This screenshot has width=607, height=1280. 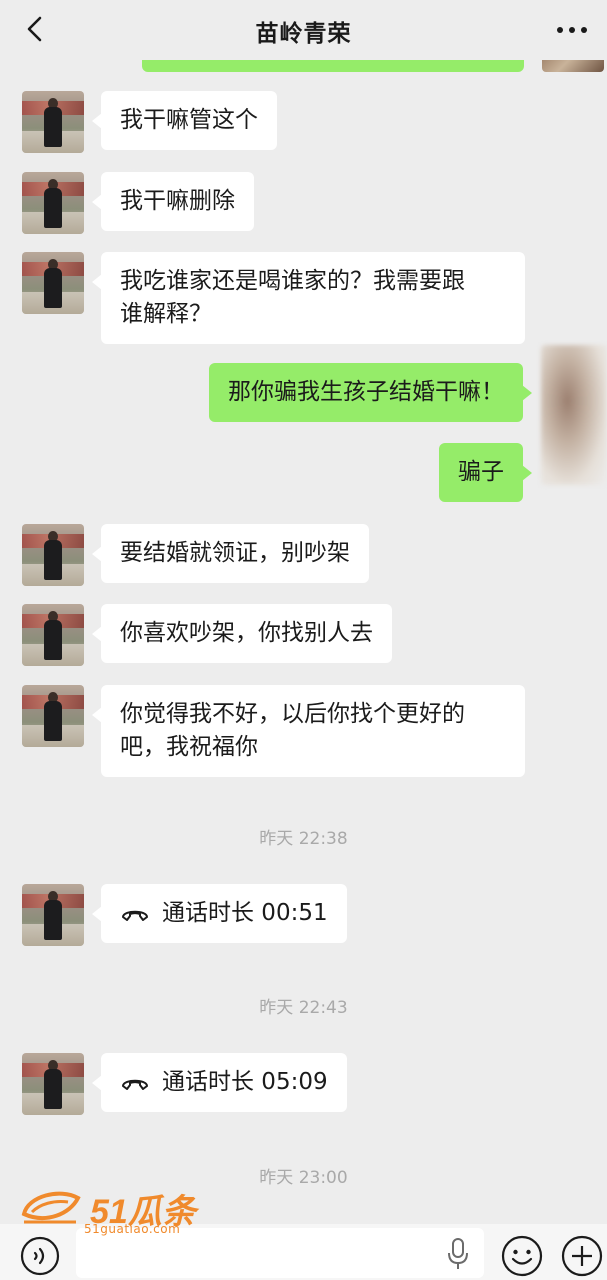 I want to click on message-line: 吧，我祝福你, so click(x=189, y=747).